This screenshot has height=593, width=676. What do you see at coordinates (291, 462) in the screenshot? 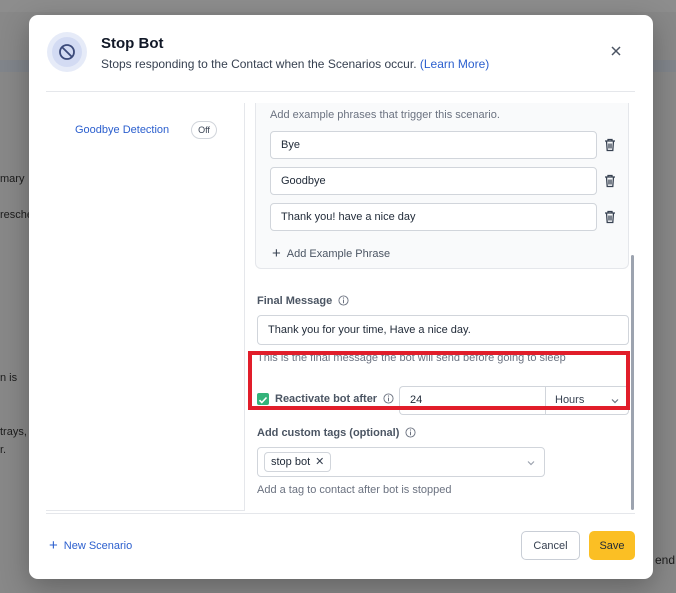
I see `tag-chip-label: stop bot` at bounding box center [291, 462].